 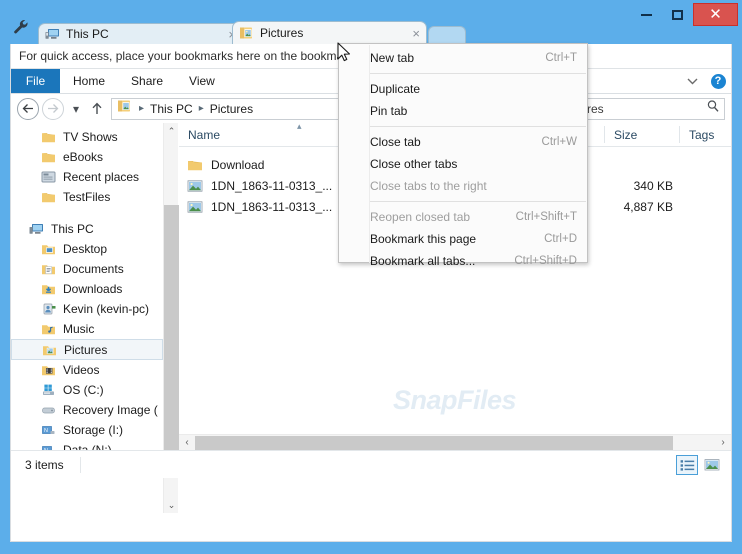 I want to click on menu-item-new-tab: New tab Ctrl+T, so click(x=463, y=58).